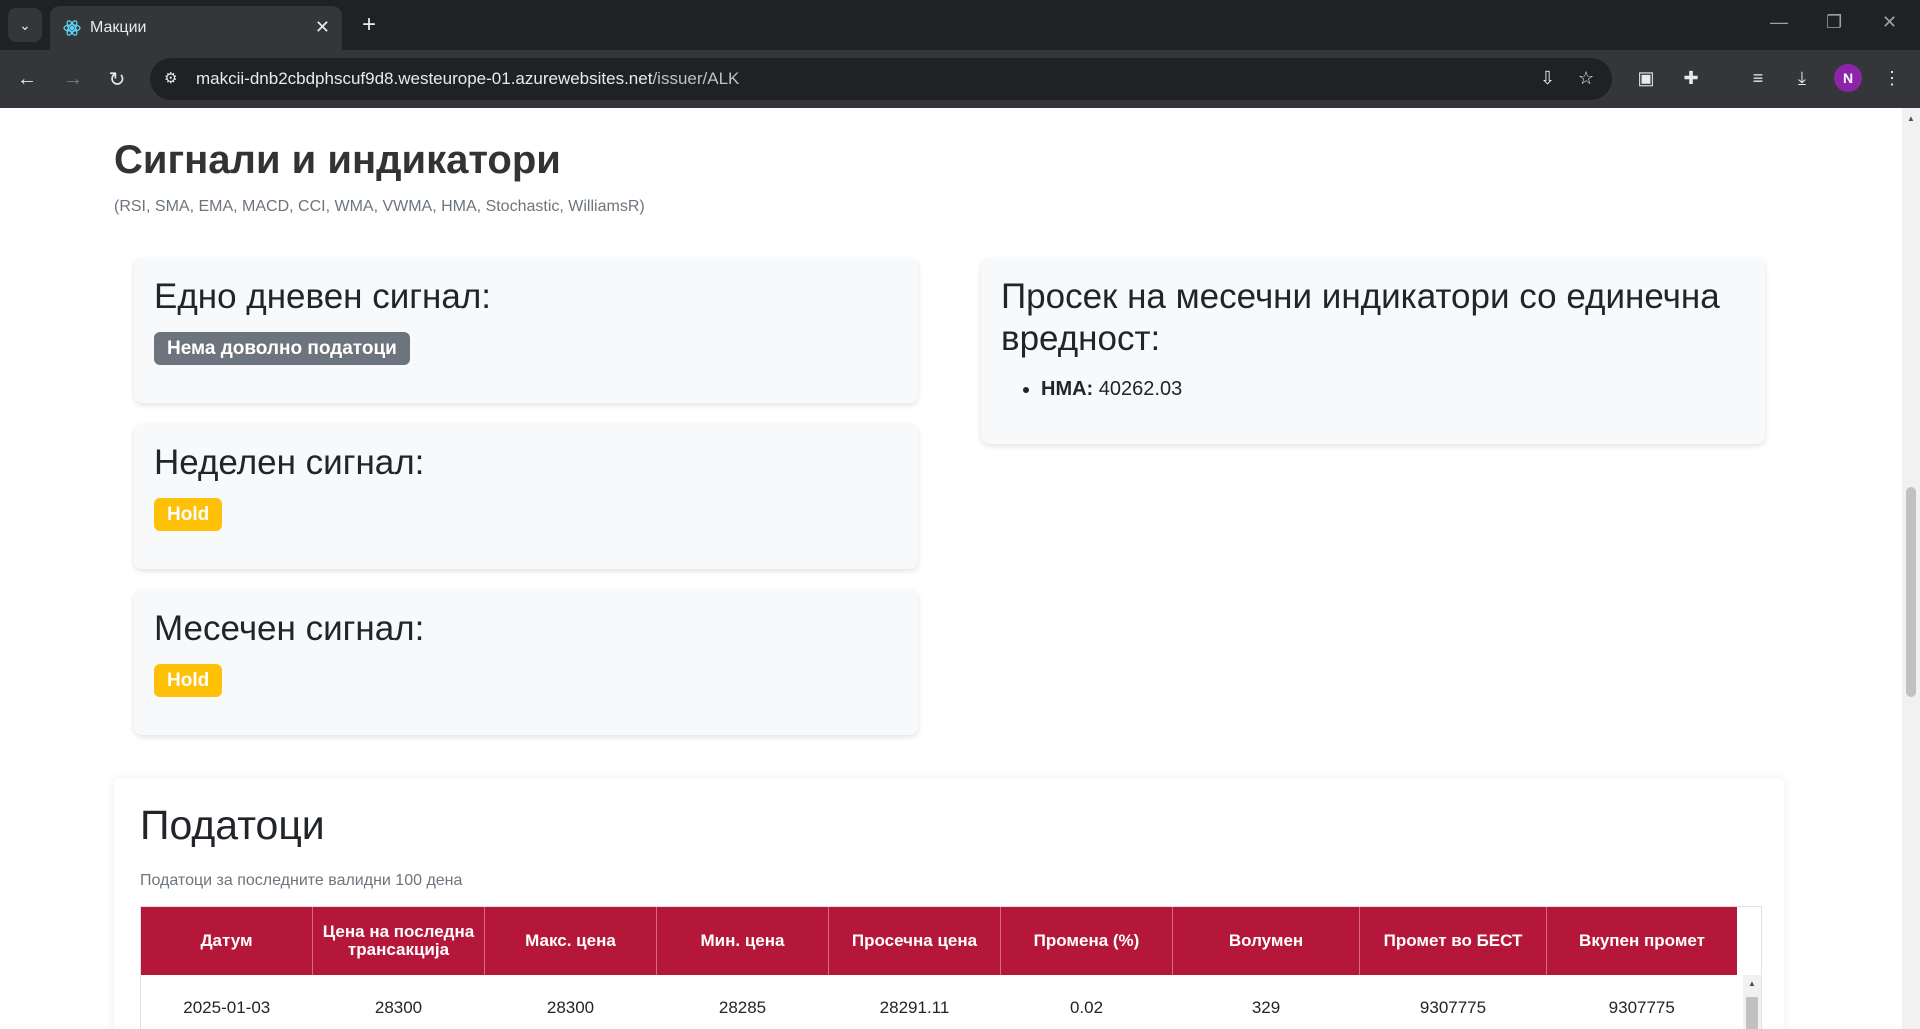  Describe the element at coordinates (1641, 1002) in the screenshot. I see `cell-total-turnover: 9307775` at that location.